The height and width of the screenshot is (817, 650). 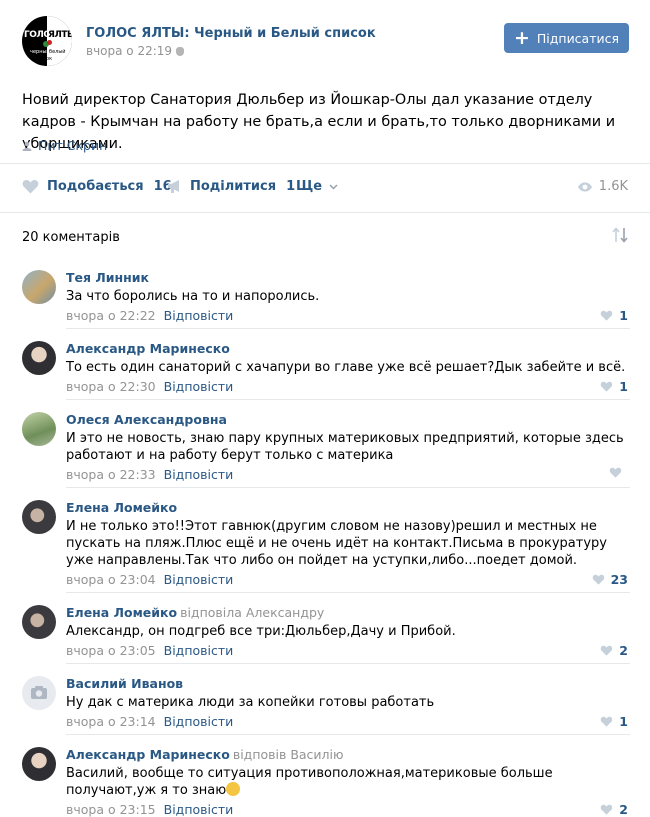 I want to click on views-counter: 1.6K, so click(x=602, y=186).